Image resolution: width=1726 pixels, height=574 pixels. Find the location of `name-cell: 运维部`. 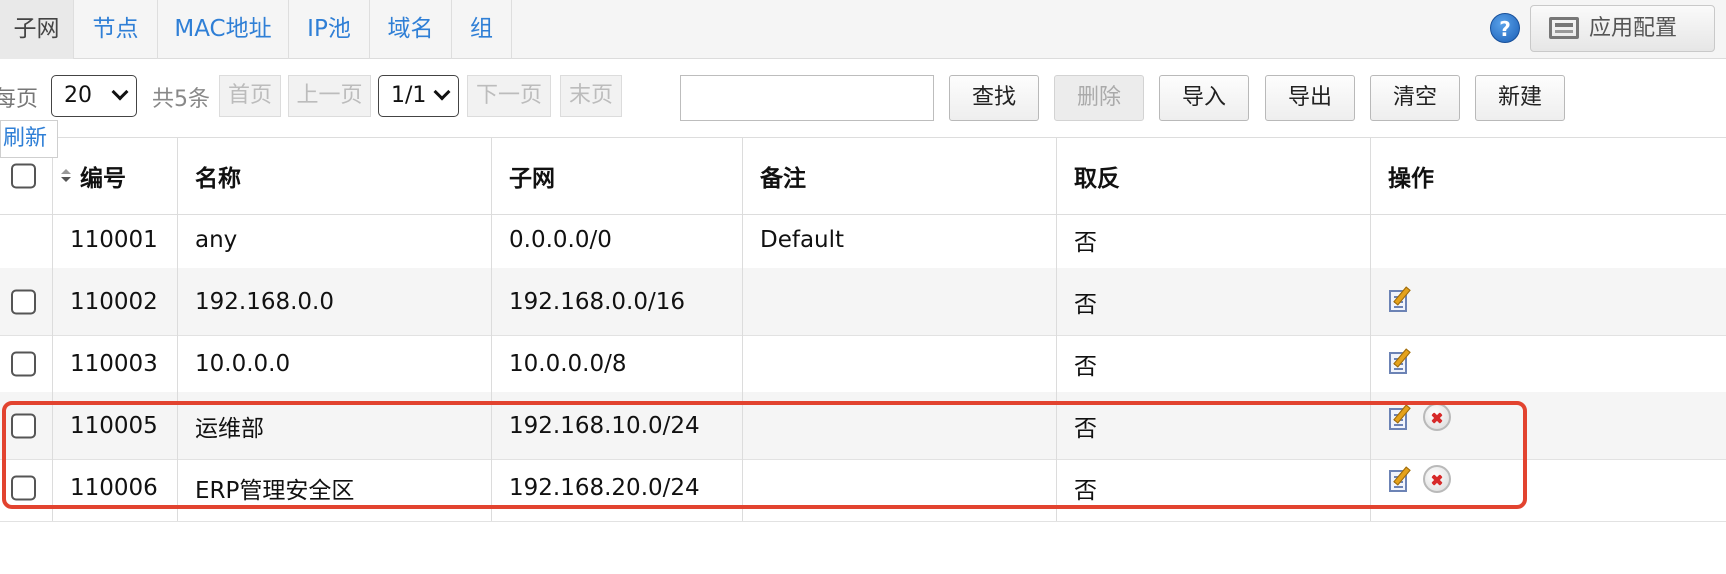

name-cell: 运维部 is located at coordinates (335, 425).